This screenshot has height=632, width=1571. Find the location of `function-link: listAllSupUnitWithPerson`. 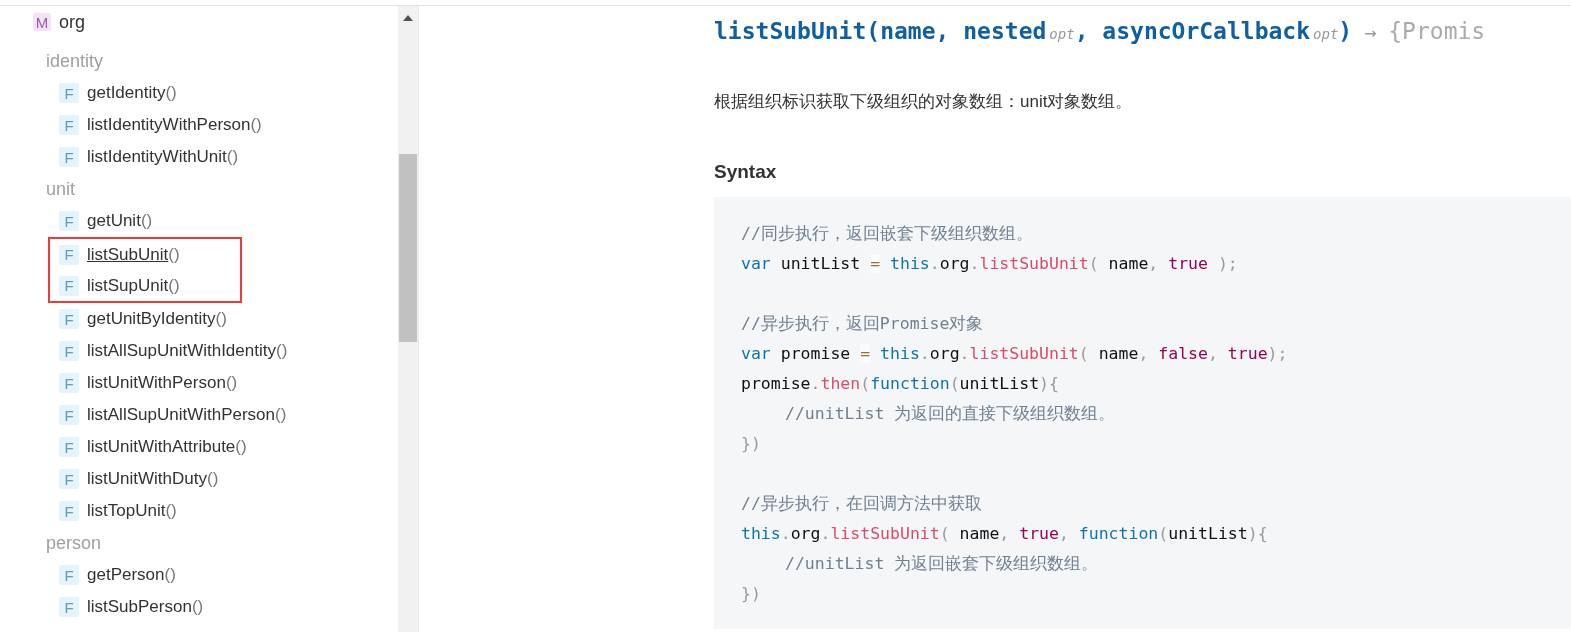

function-link: listAllSupUnitWithPerson is located at coordinates (181, 415).